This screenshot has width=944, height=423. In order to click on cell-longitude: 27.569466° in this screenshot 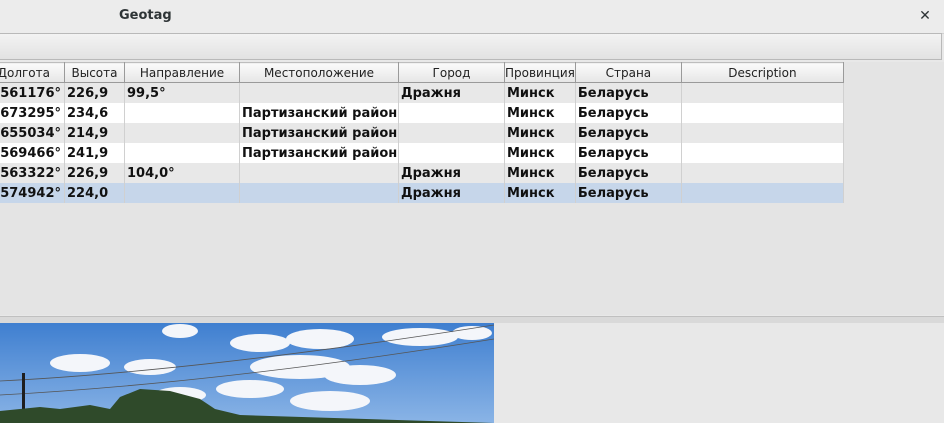, I will do `click(32, 153)`.